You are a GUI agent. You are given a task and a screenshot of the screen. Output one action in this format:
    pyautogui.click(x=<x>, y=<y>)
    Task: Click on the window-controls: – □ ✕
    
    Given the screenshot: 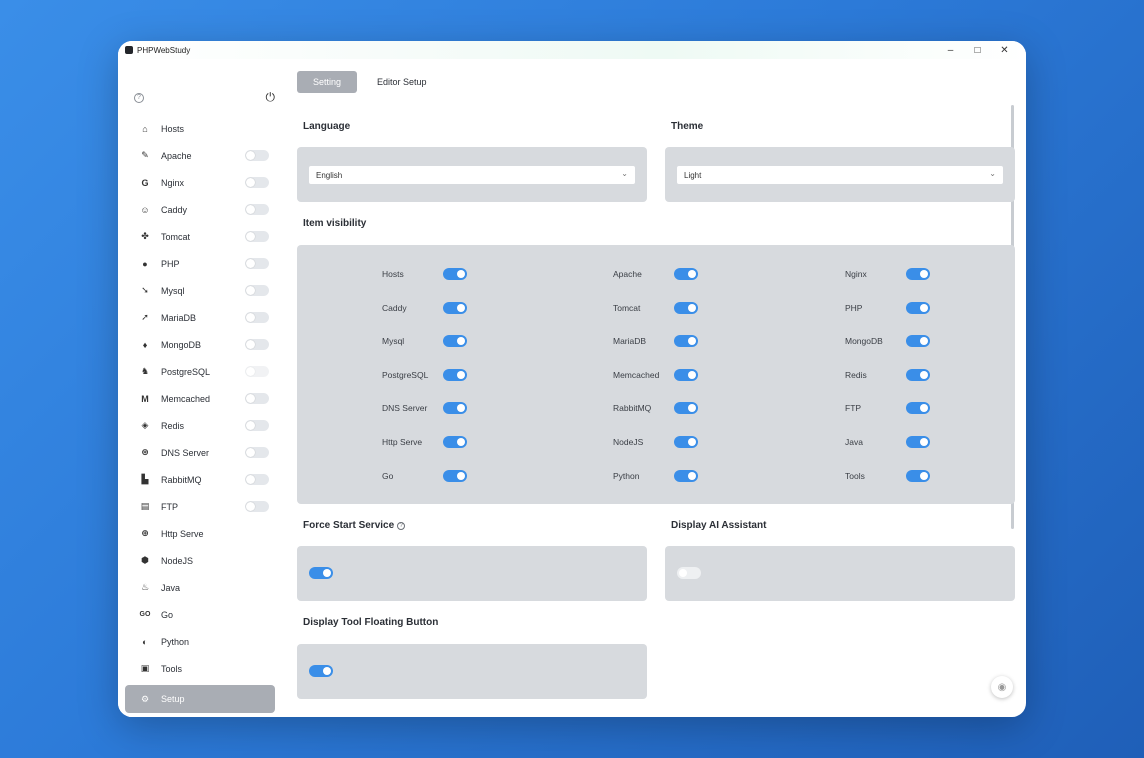 What is the action you would take?
    pyautogui.click(x=977, y=50)
    